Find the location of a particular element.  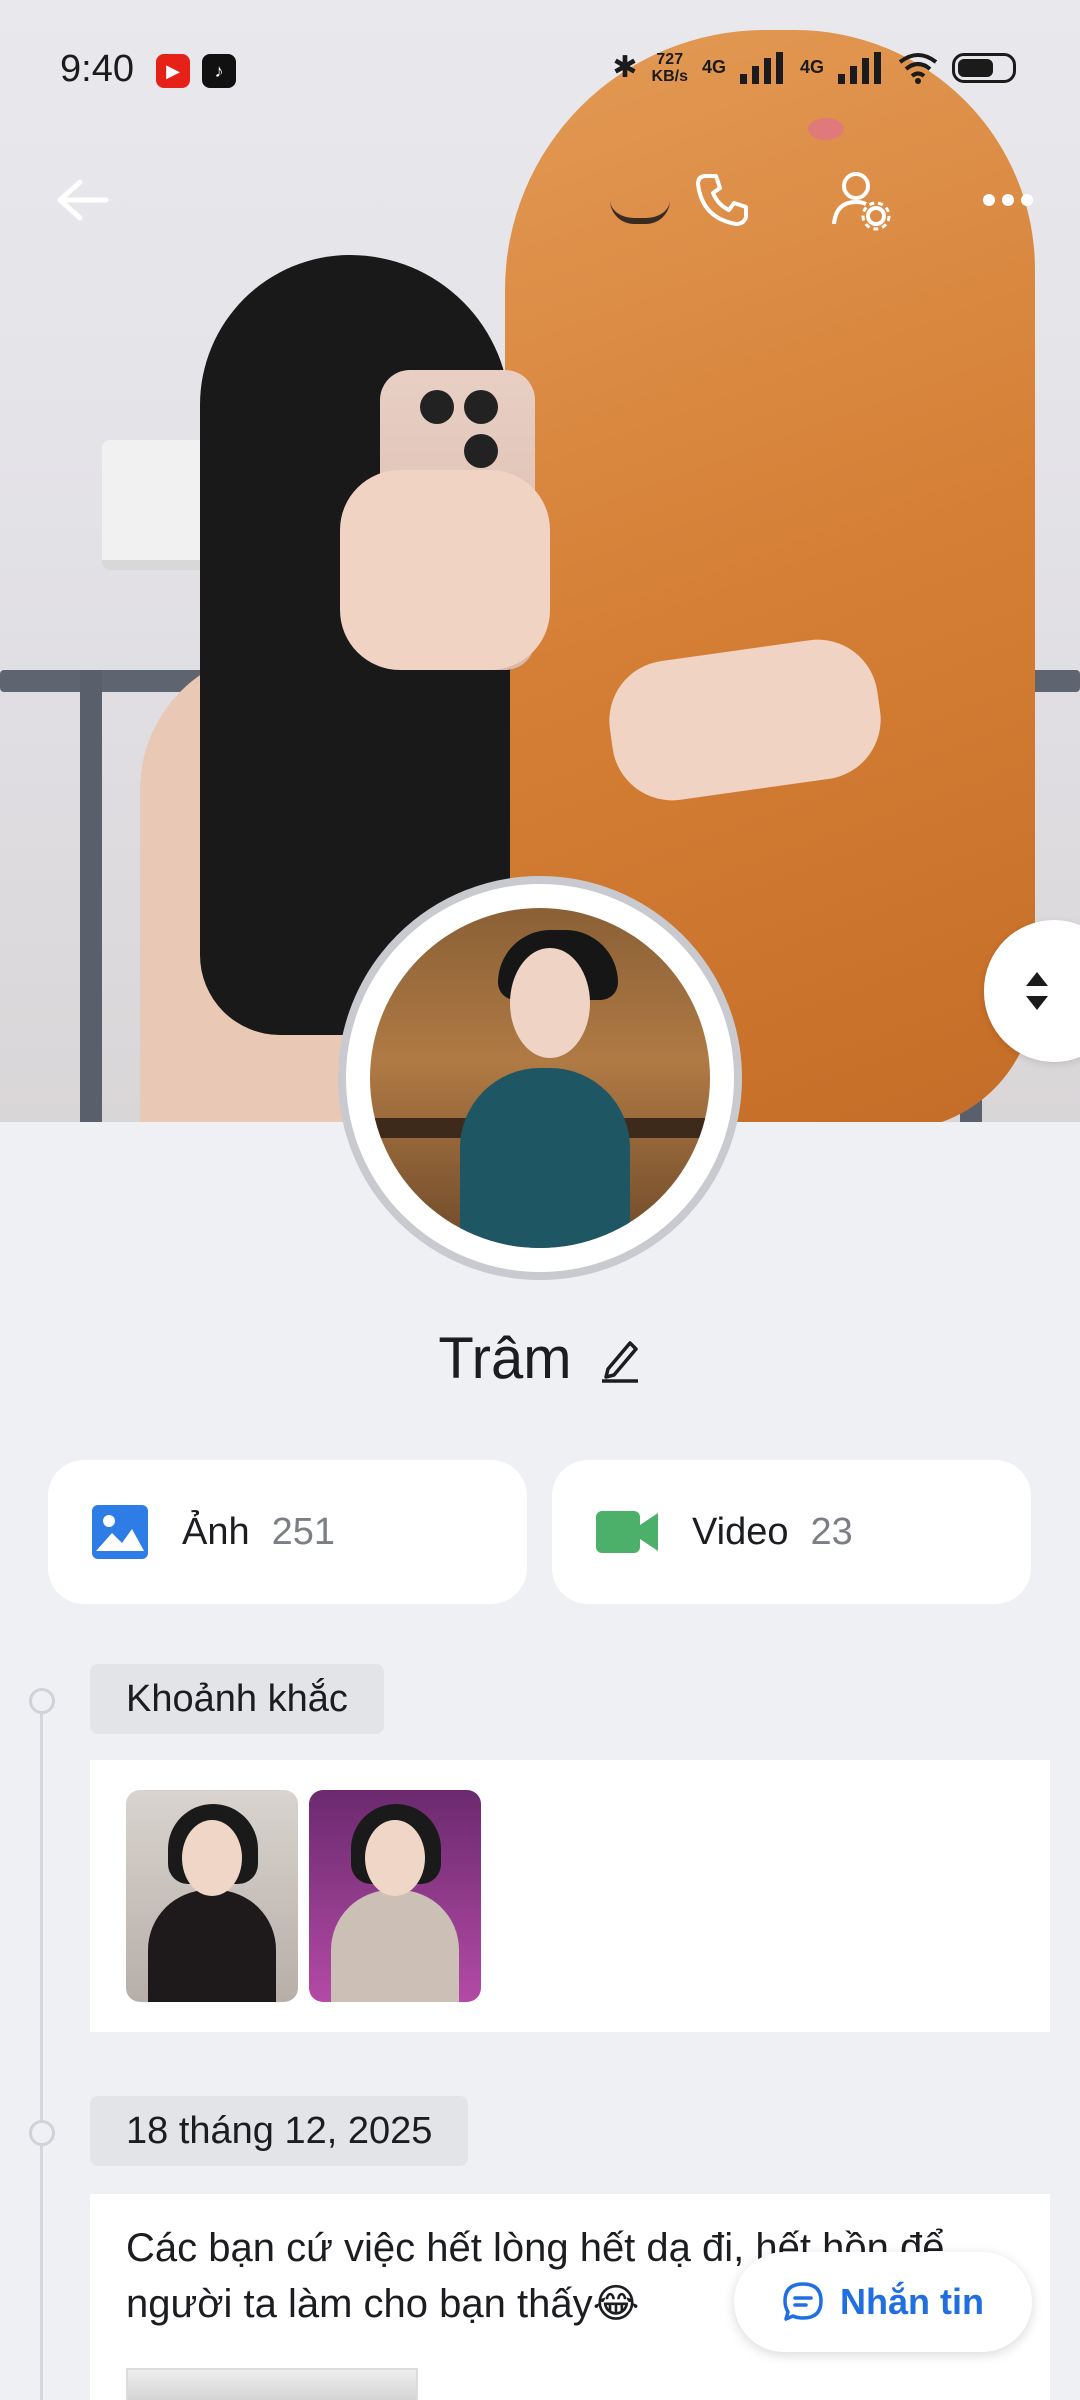

moments-panel is located at coordinates (570, 1896).